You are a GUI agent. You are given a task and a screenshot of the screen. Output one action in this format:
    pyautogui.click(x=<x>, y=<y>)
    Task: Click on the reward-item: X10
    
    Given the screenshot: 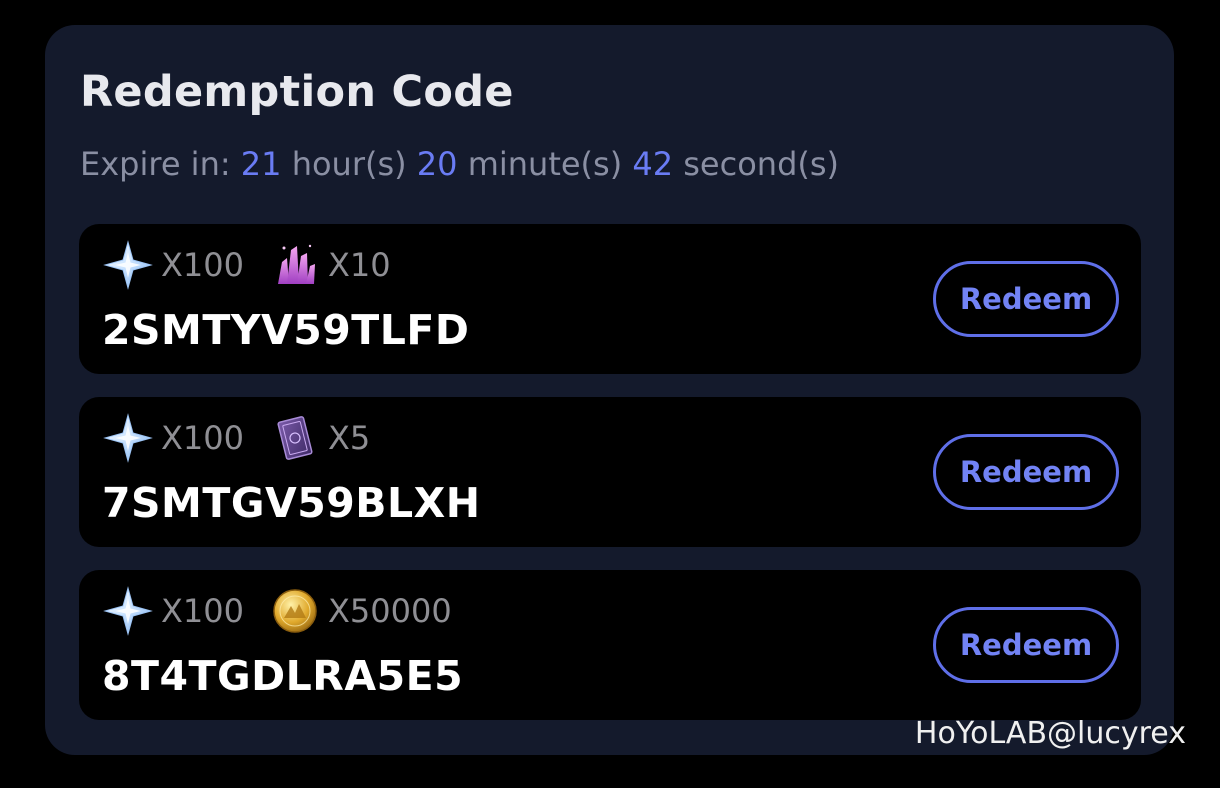 What is the action you would take?
    pyautogui.click(x=330, y=265)
    